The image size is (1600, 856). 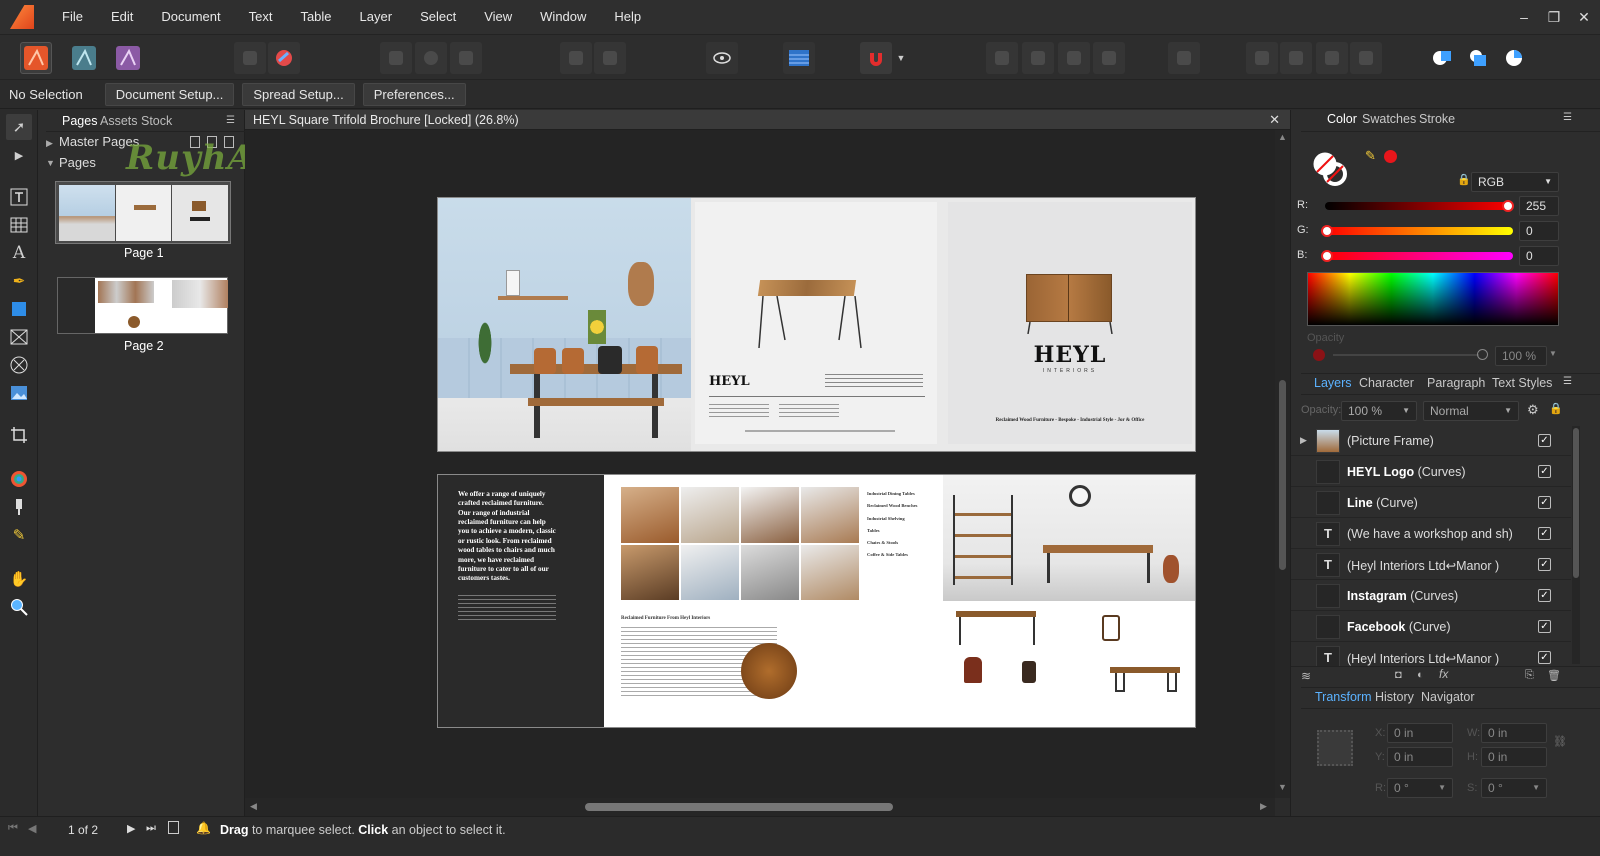 What do you see at coordinates (122, 17) in the screenshot?
I see `menu-edit: Edit` at bounding box center [122, 17].